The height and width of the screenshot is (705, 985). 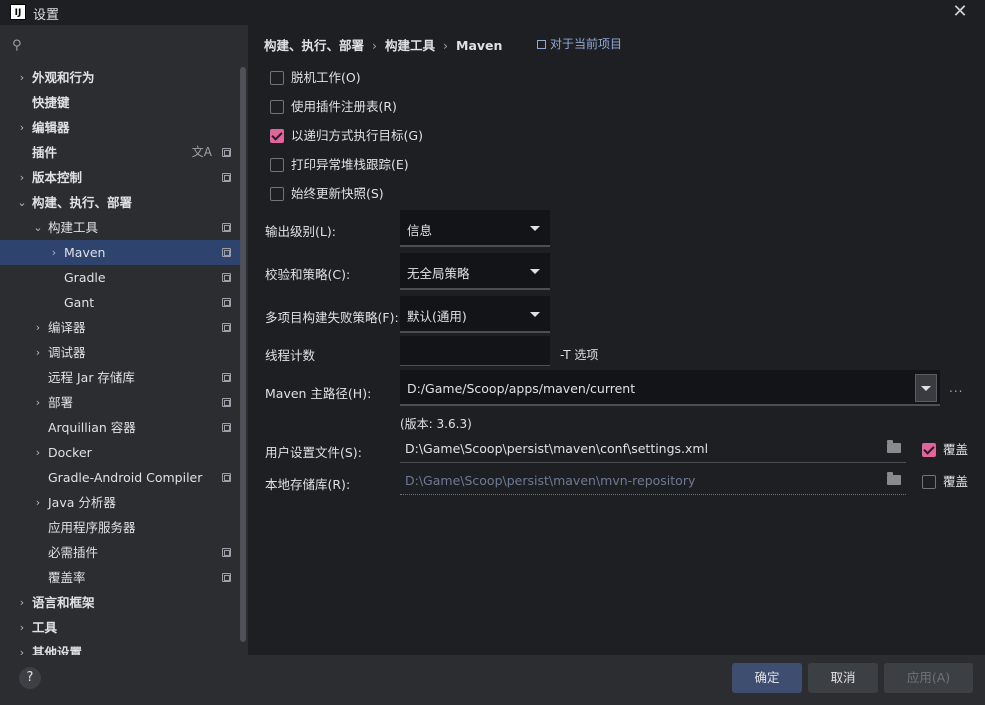 What do you see at coordinates (67, 577) in the screenshot?
I see `sidebar-item-label: 覆盖率` at bounding box center [67, 577].